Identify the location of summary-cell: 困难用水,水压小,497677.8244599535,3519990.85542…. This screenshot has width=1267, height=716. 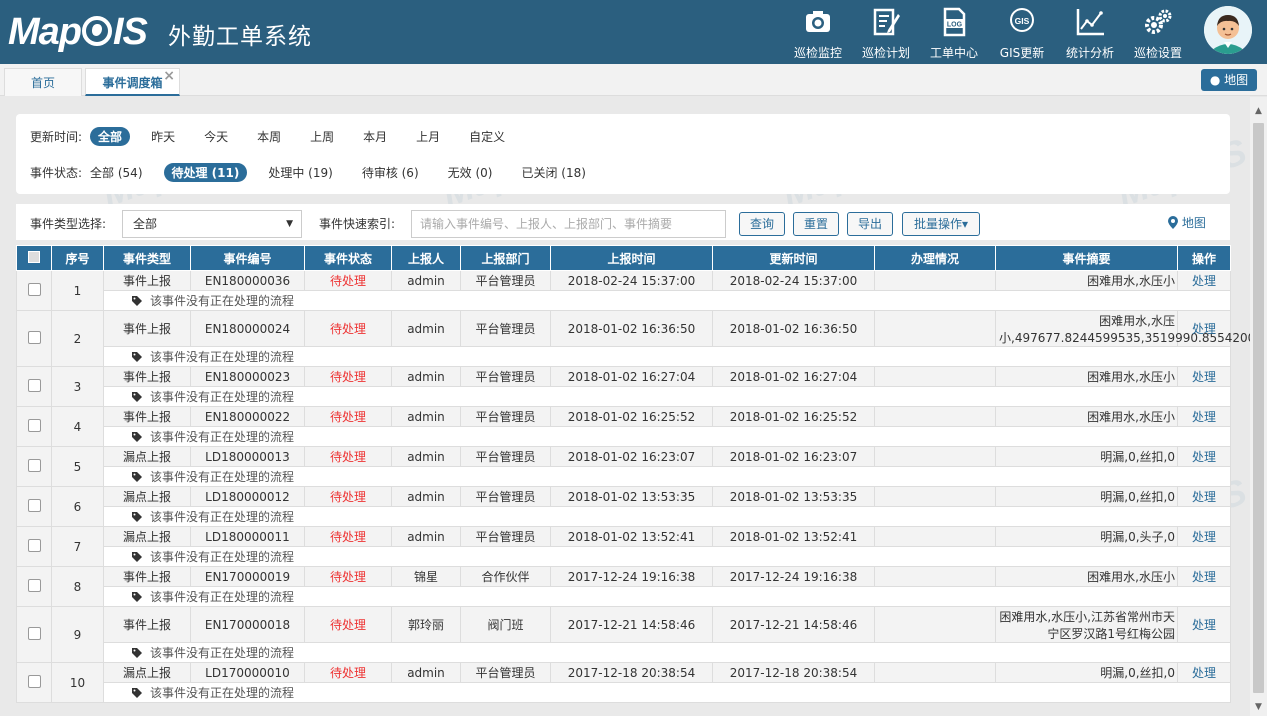
(1122, 328).